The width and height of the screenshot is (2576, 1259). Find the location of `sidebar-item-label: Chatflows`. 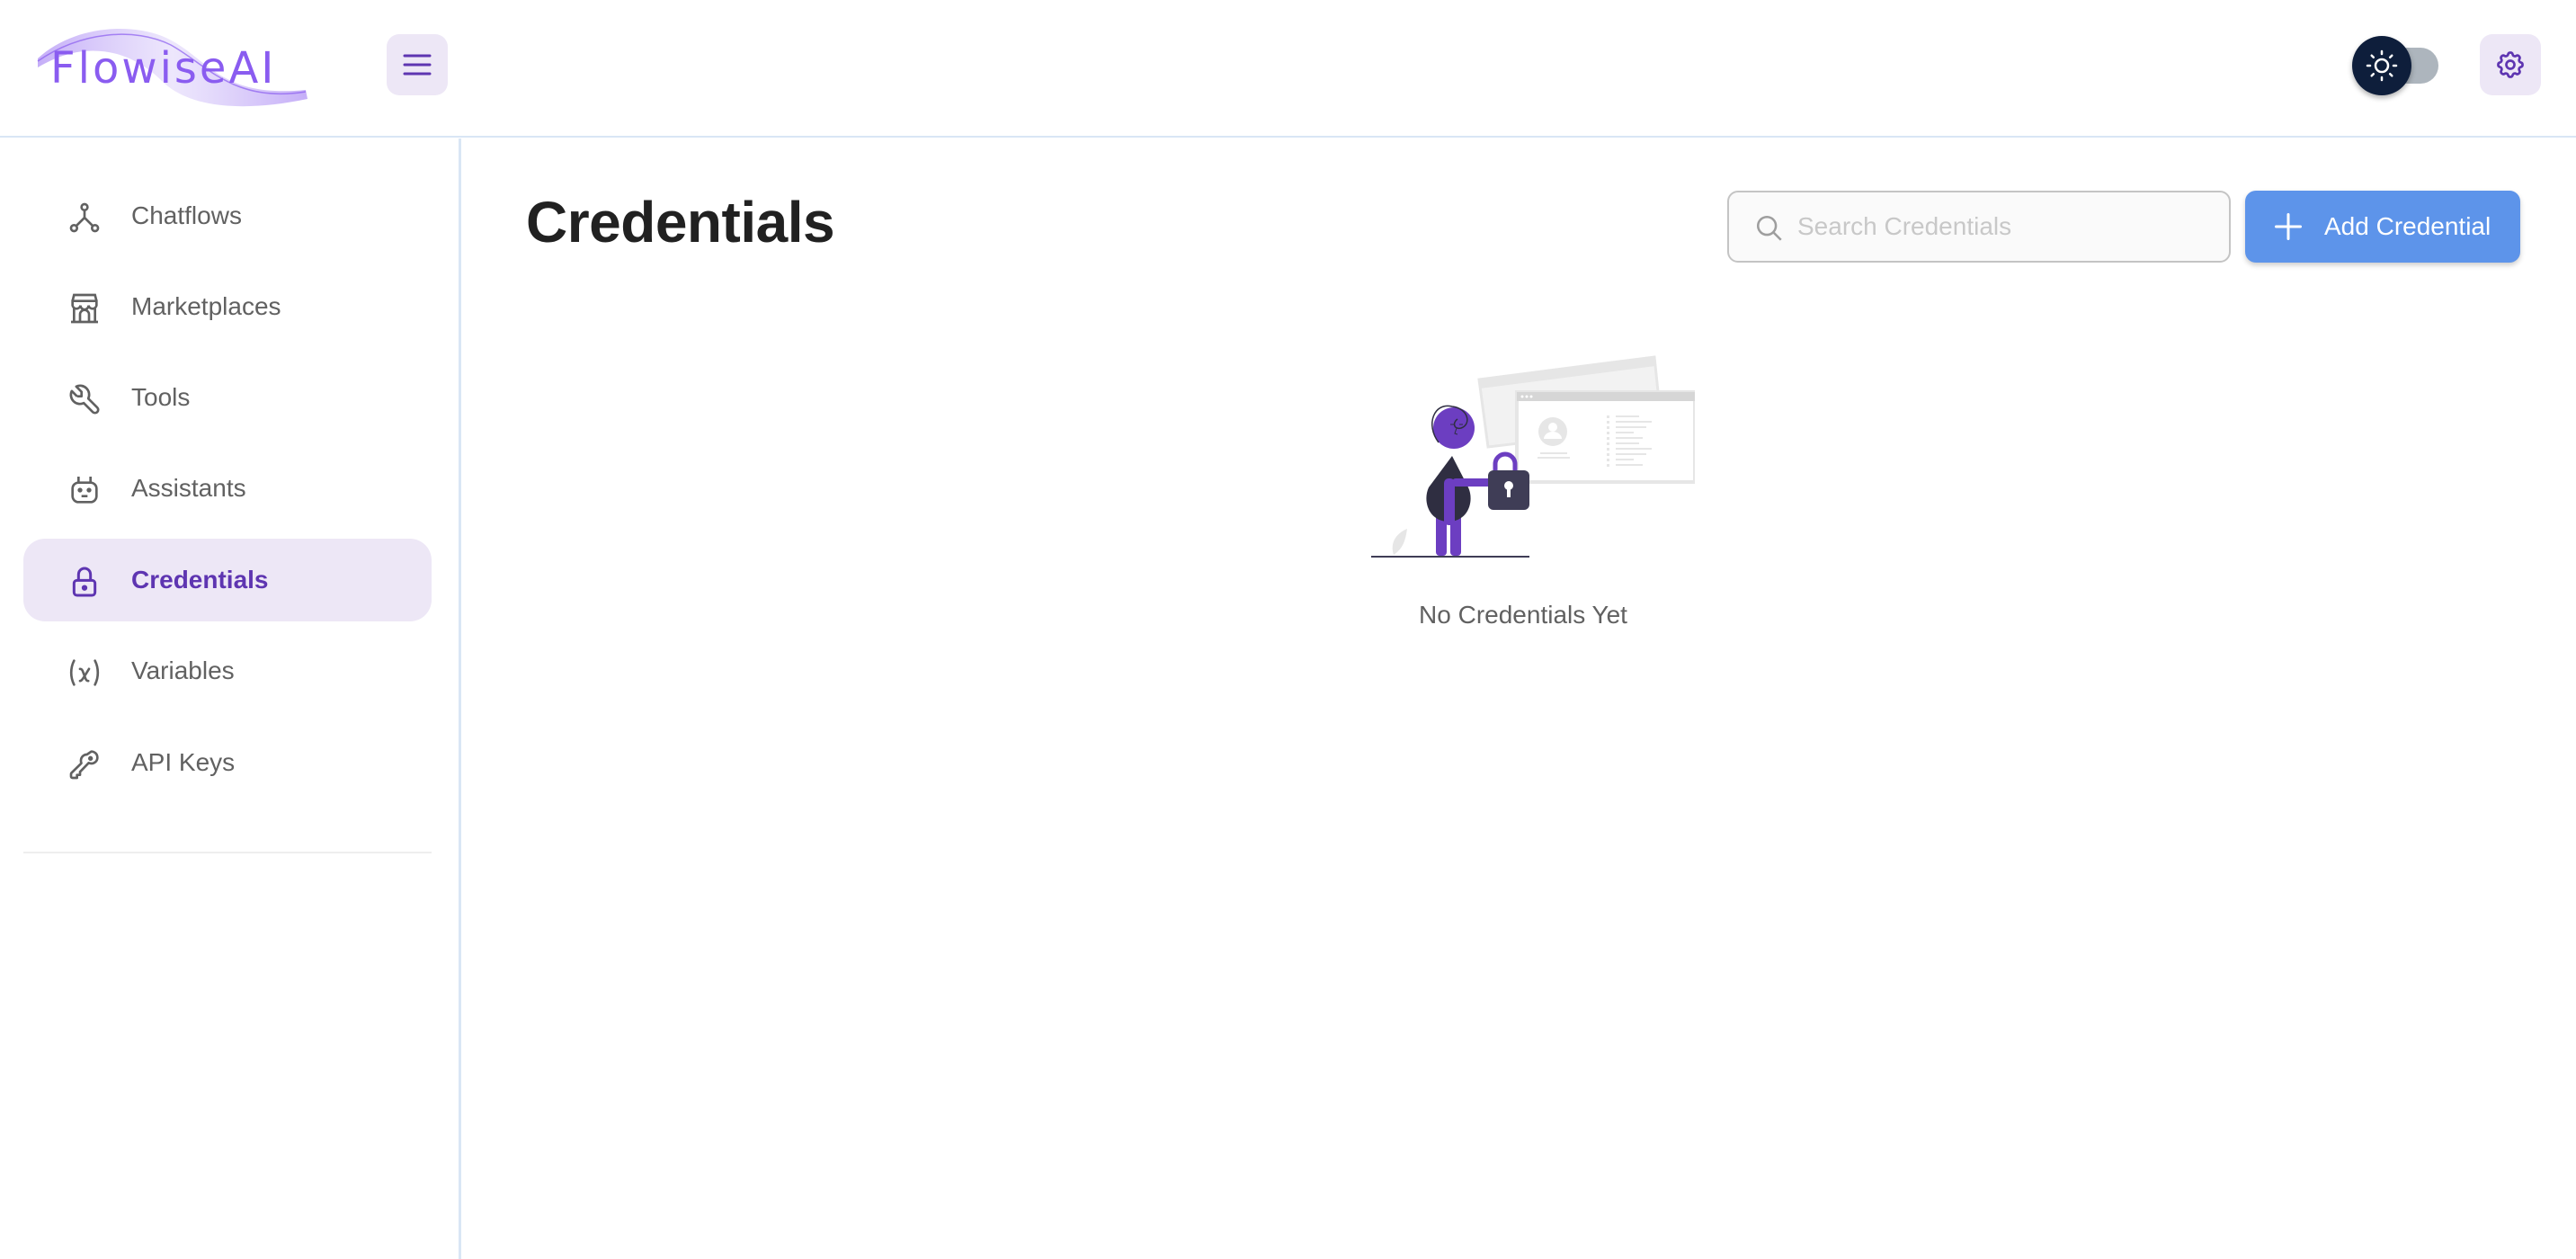

sidebar-item-label: Chatflows is located at coordinates (187, 215).